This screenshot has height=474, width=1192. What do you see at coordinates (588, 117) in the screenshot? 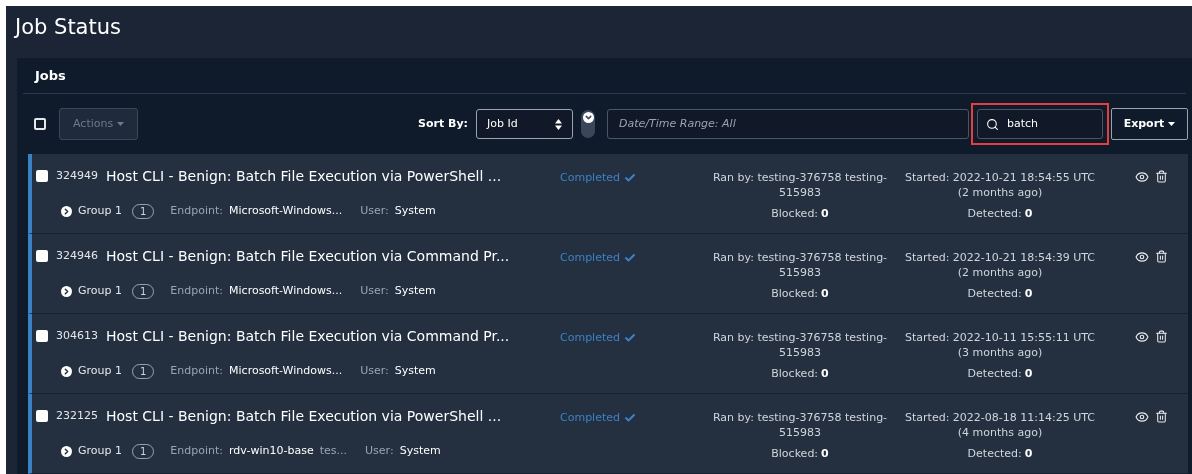
I see `chevron-down-icon` at bounding box center [588, 117].